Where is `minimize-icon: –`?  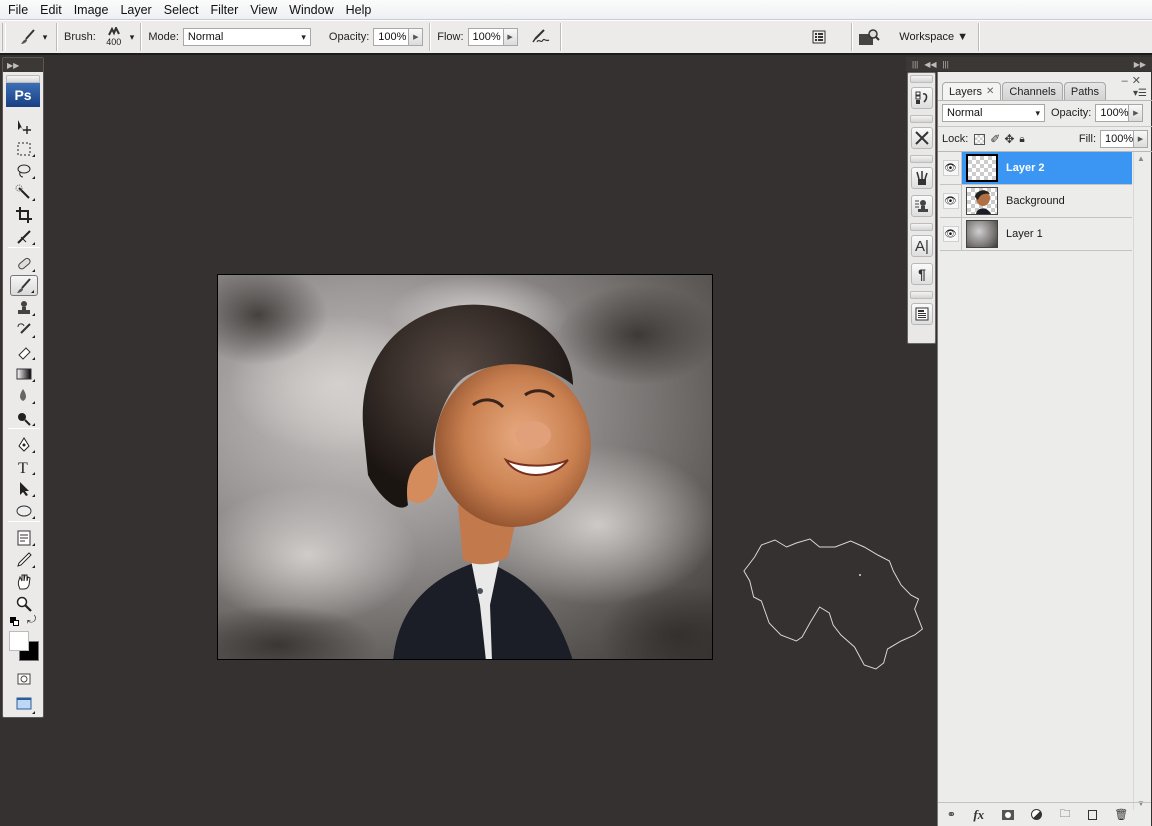 minimize-icon: – is located at coordinates (1127, 81).